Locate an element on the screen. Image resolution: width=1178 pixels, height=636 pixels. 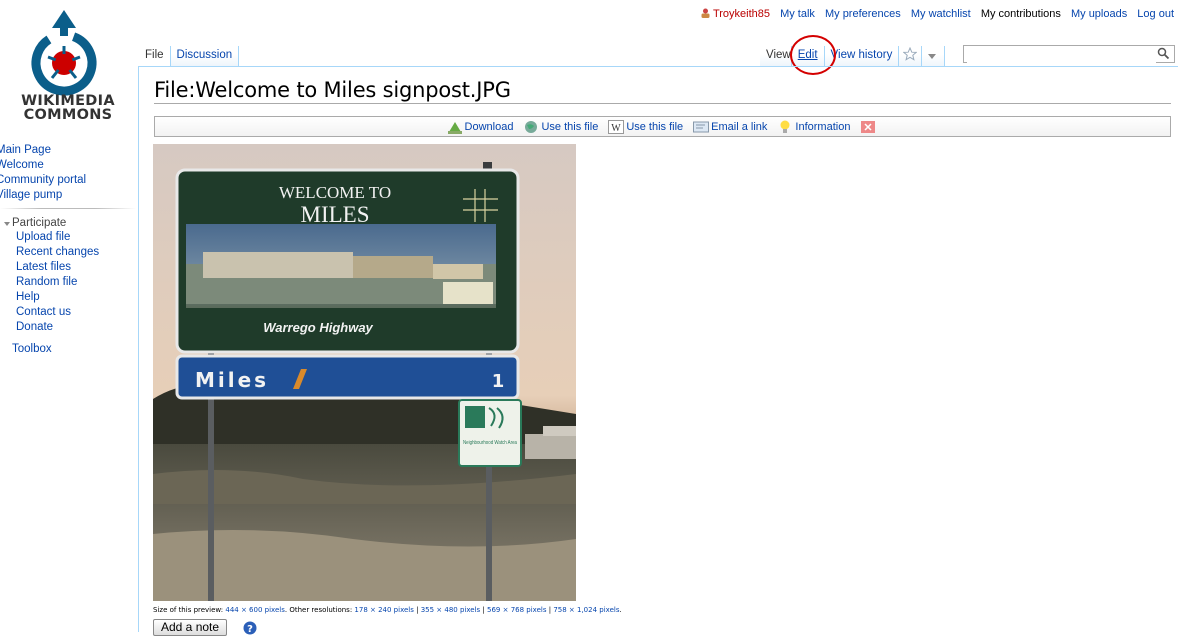
add-note-button: Add a note is located at coordinates (190, 627).